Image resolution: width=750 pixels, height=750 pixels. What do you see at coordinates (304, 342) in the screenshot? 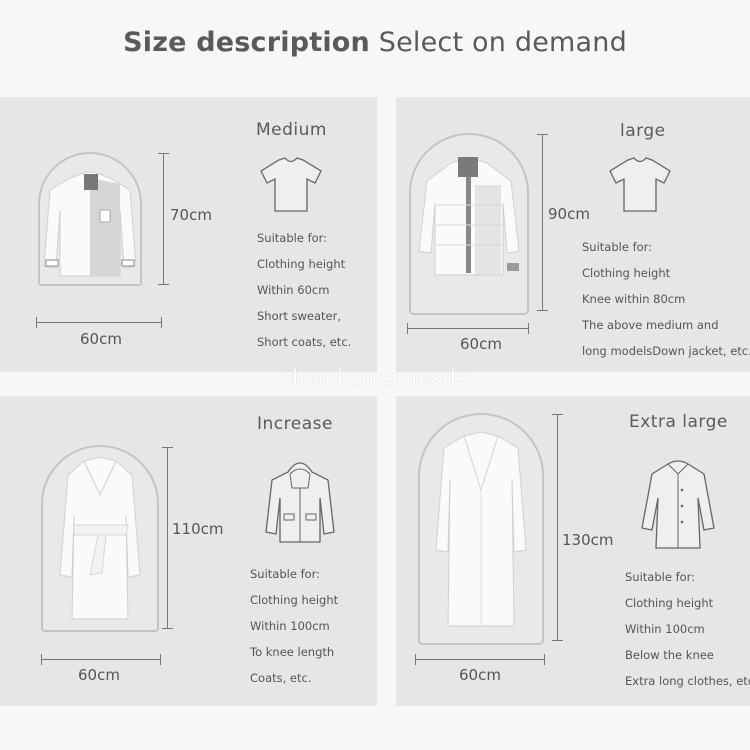
I see `description-line: Short coats, etc.` at bounding box center [304, 342].